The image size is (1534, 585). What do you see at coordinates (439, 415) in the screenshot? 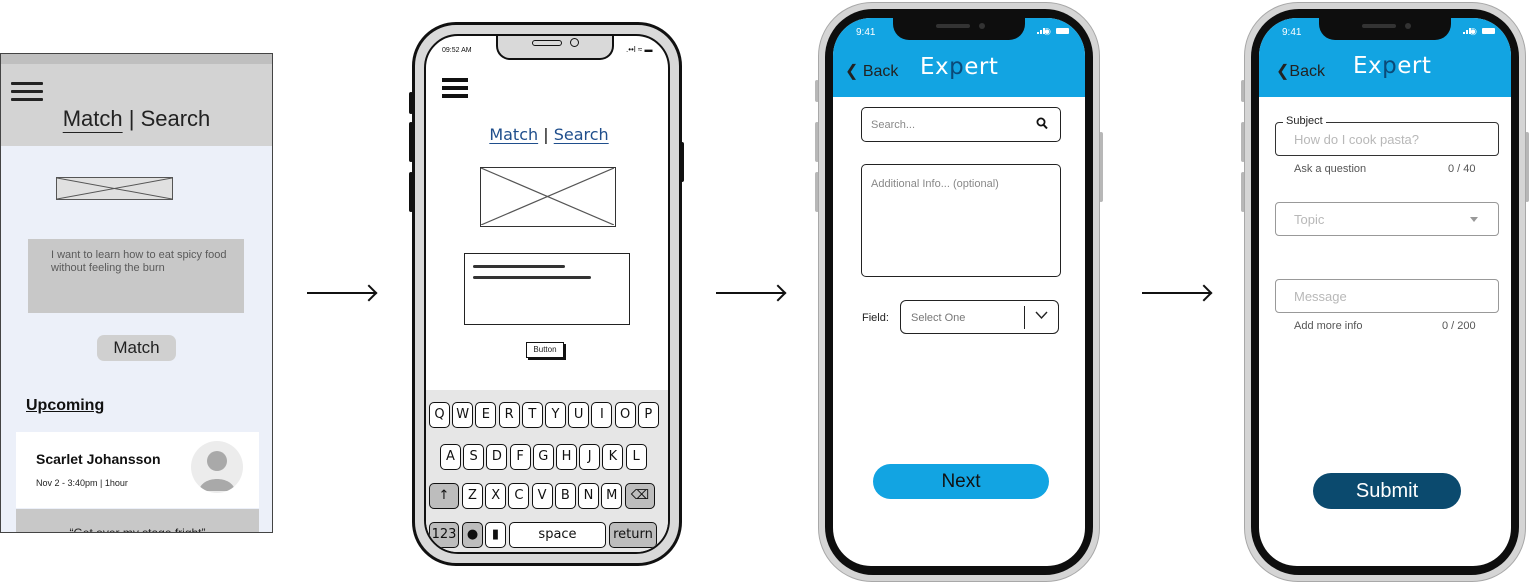
I see `key-q: Q` at bounding box center [439, 415].